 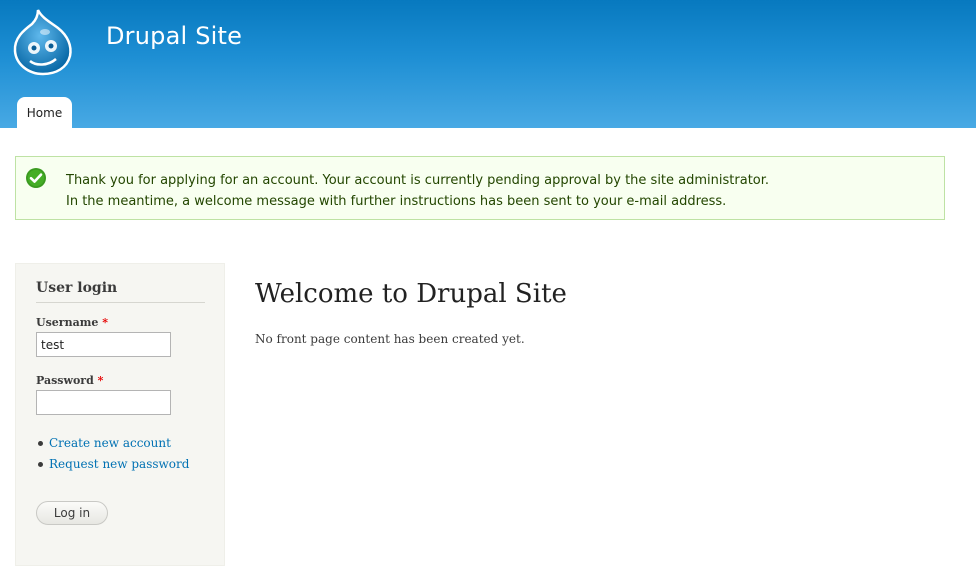 I want to click on create-account-link: Create new account, so click(x=110, y=443).